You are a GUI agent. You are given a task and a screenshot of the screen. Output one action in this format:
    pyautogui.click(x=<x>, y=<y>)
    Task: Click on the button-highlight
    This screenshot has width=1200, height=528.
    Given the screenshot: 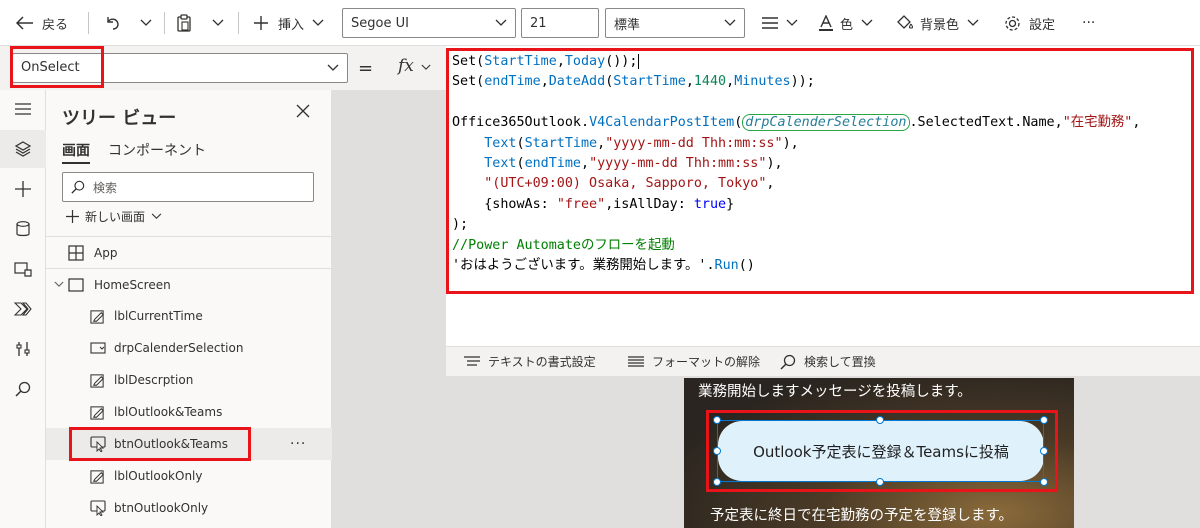 What is the action you would take?
    pyautogui.click(x=882, y=451)
    